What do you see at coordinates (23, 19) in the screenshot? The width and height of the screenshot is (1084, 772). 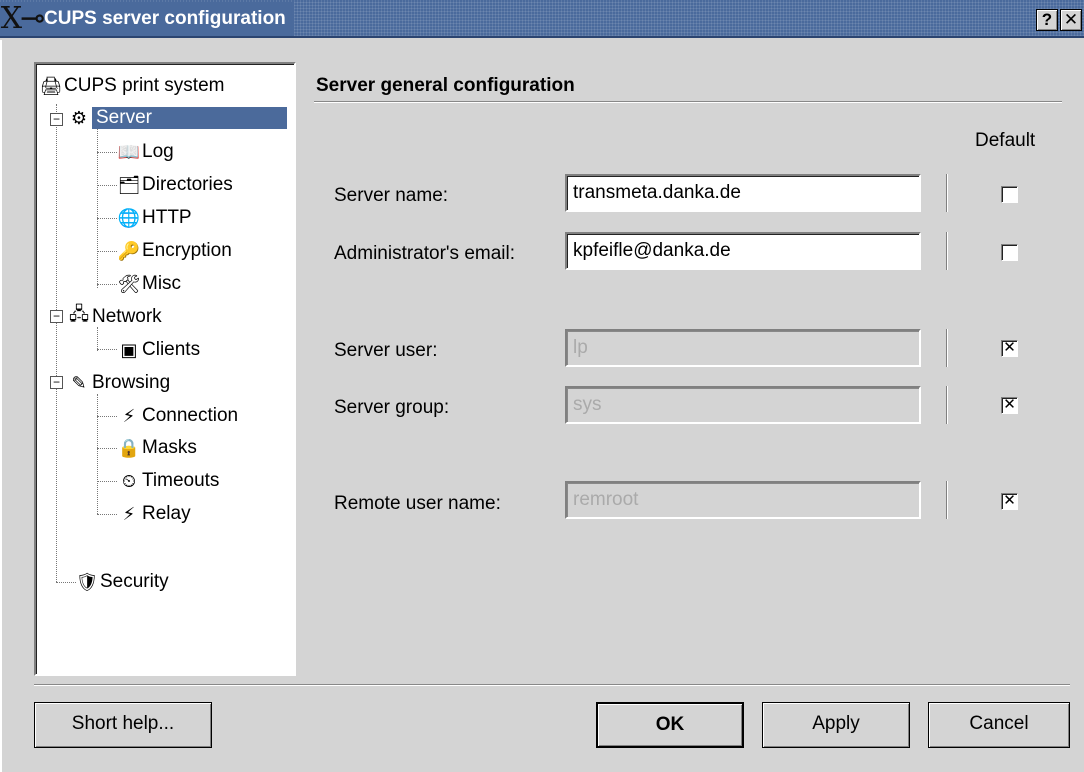 I see `x-window-menu-icon: X⊸` at bounding box center [23, 19].